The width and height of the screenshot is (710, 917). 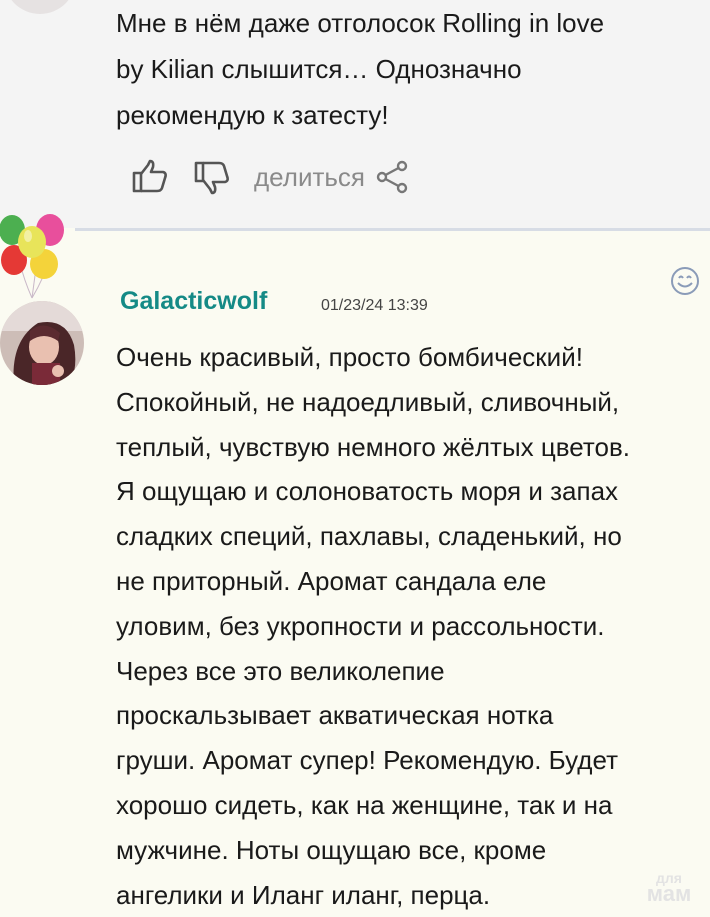 What do you see at coordinates (42, 343) in the screenshot?
I see `avatar` at bounding box center [42, 343].